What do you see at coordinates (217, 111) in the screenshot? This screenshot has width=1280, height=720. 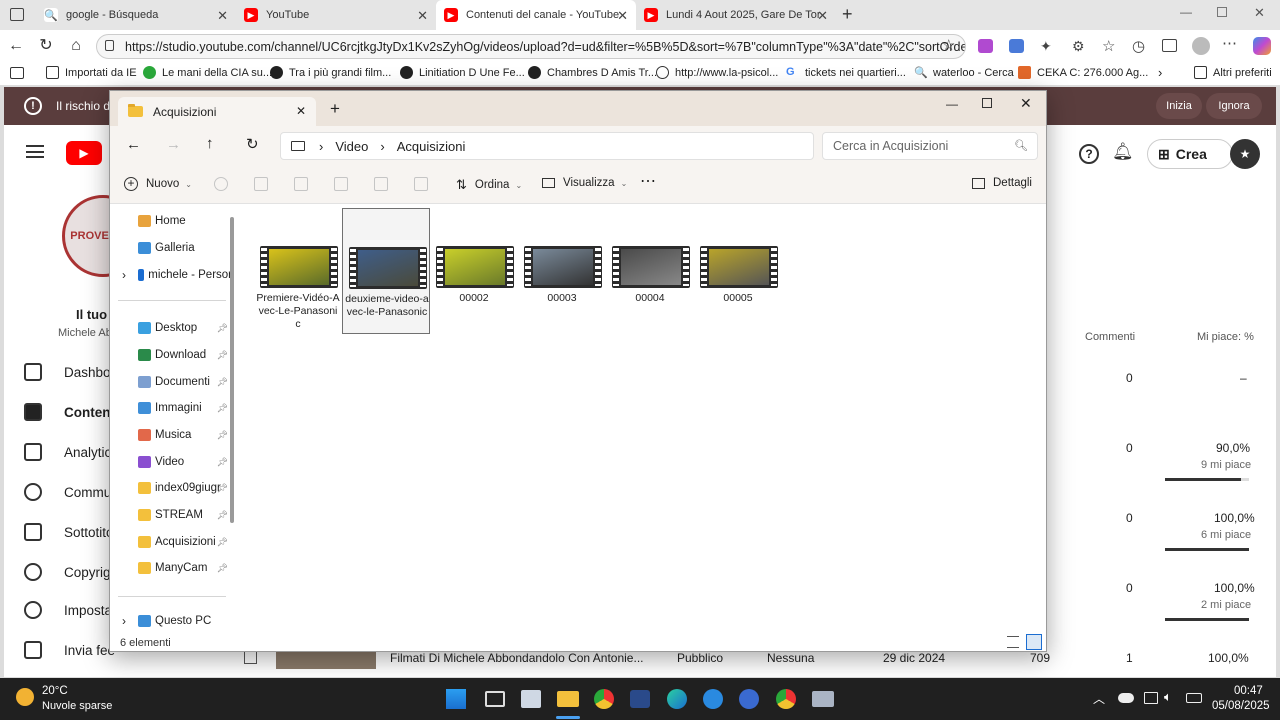 I see `explorer-tab: Acquisizioni ✕` at bounding box center [217, 111].